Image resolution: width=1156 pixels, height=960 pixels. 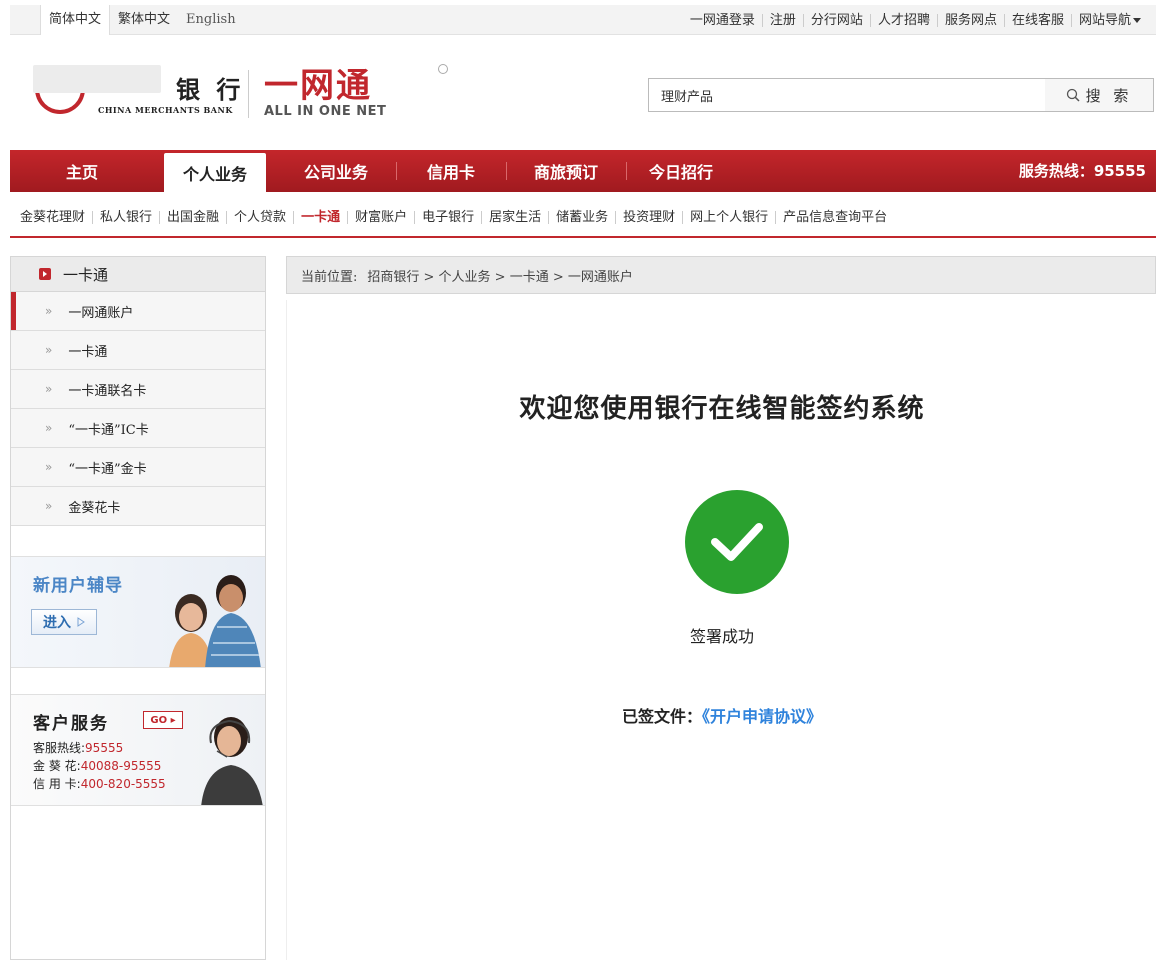 I want to click on top-links: 一网通登录 注册 分行网站 人才招聘 服务网点 在线客服 网站导航, so click(x=915, y=20).